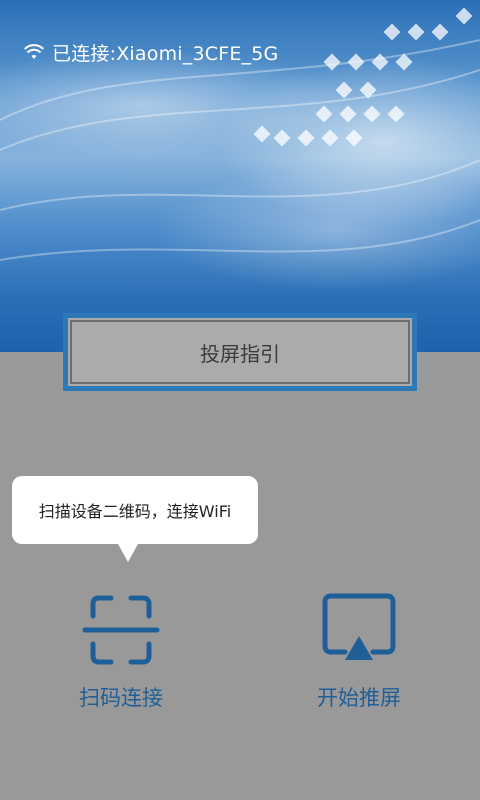  I want to click on scan-tip-tooltip: 扫描设备二维码，连接WiFi, so click(135, 519).